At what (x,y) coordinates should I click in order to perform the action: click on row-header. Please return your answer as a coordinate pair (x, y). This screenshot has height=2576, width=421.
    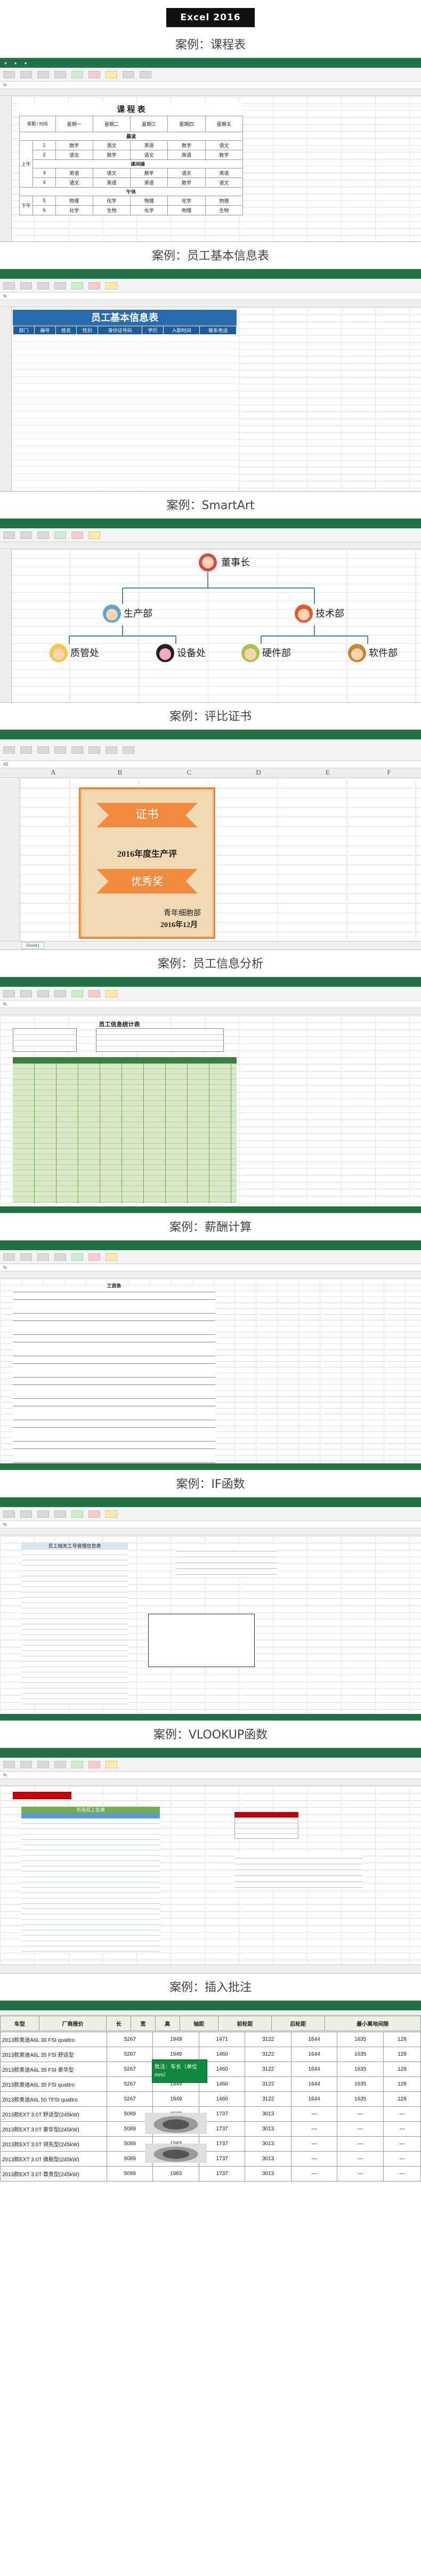
    Looking at the image, I should click on (6, 626).